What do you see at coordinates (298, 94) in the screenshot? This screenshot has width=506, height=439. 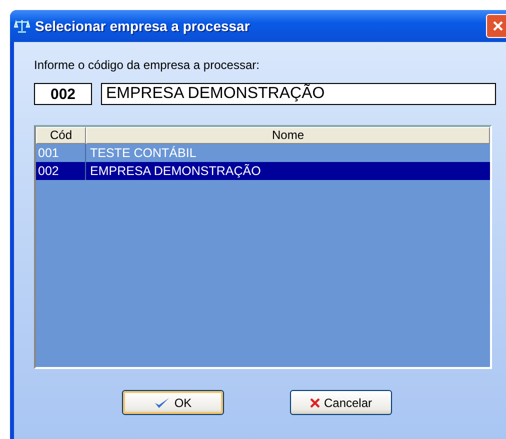 I see `name-field: EMPRESA DEMONSTRAÇÃO` at bounding box center [298, 94].